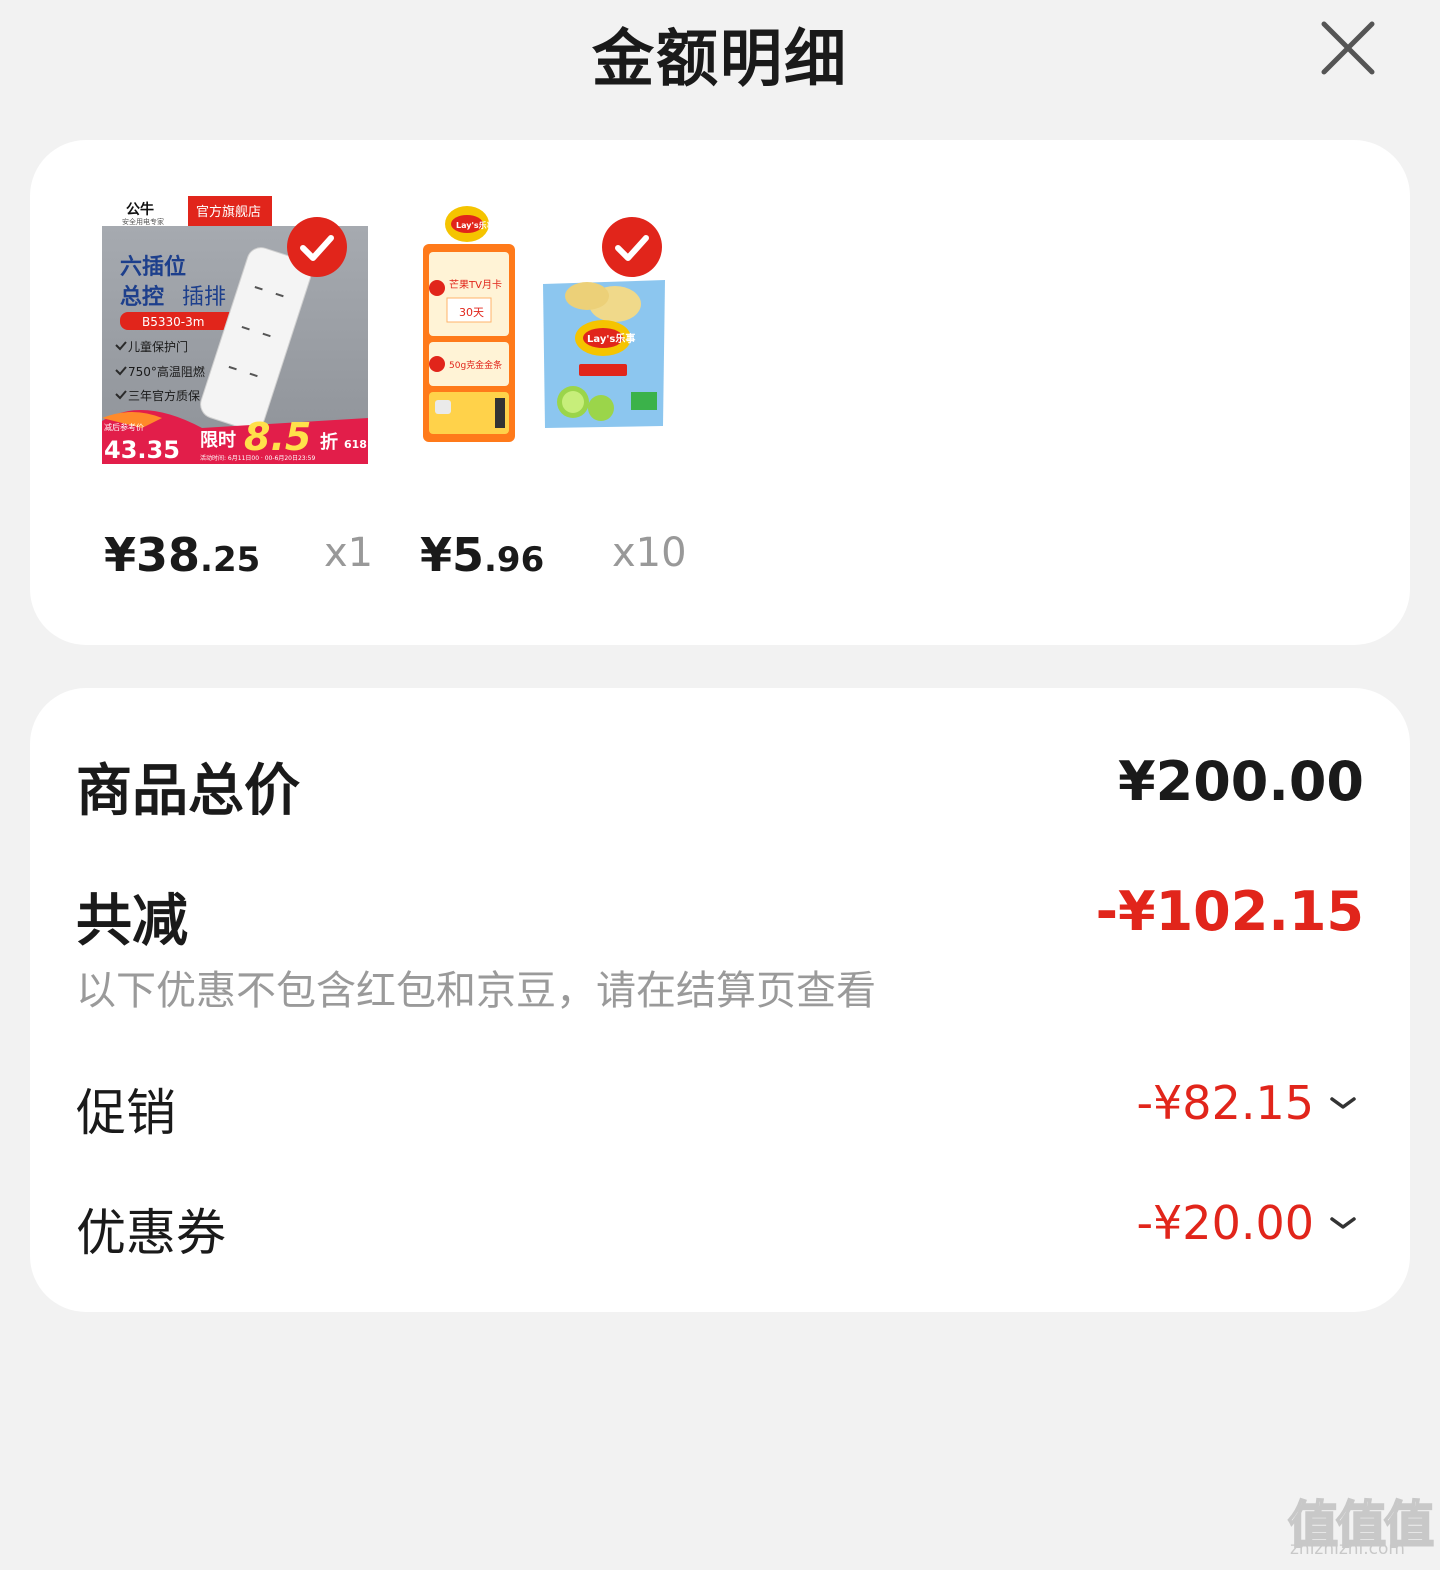 The width and height of the screenshot is (1440, 1570). Describe the element at coordinates (475, 365) in the screenshot. I see `poster-line2: 50g克金金条` at that location.